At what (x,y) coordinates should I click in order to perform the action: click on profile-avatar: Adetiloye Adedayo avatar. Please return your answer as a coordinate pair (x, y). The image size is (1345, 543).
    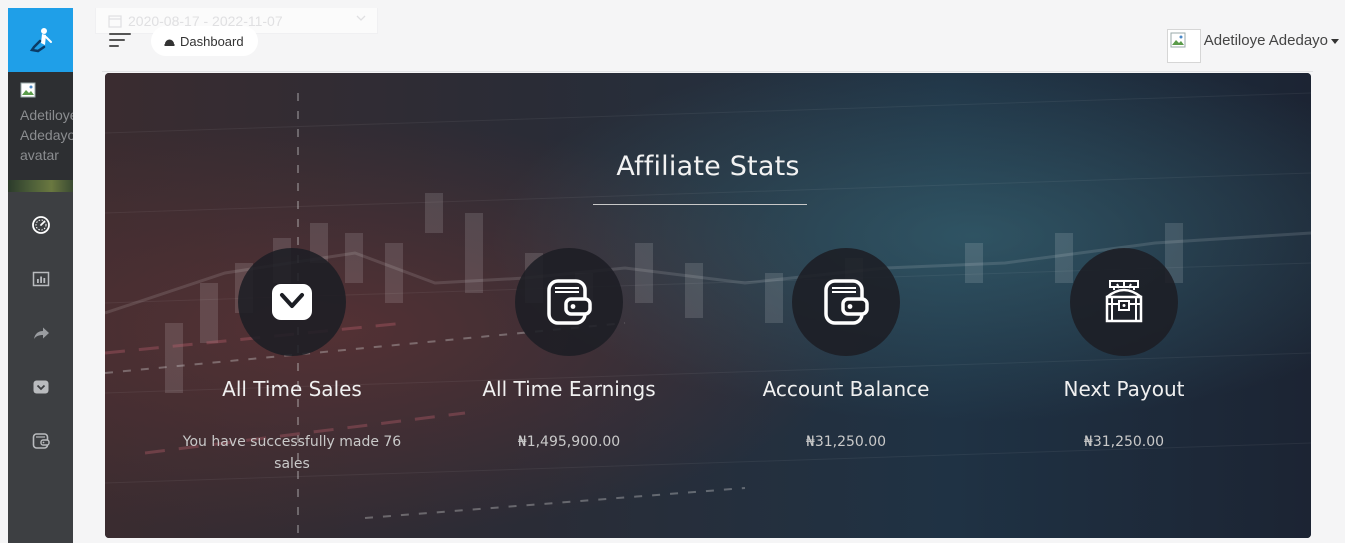
    Looking at the image, I should click on (40, 132).